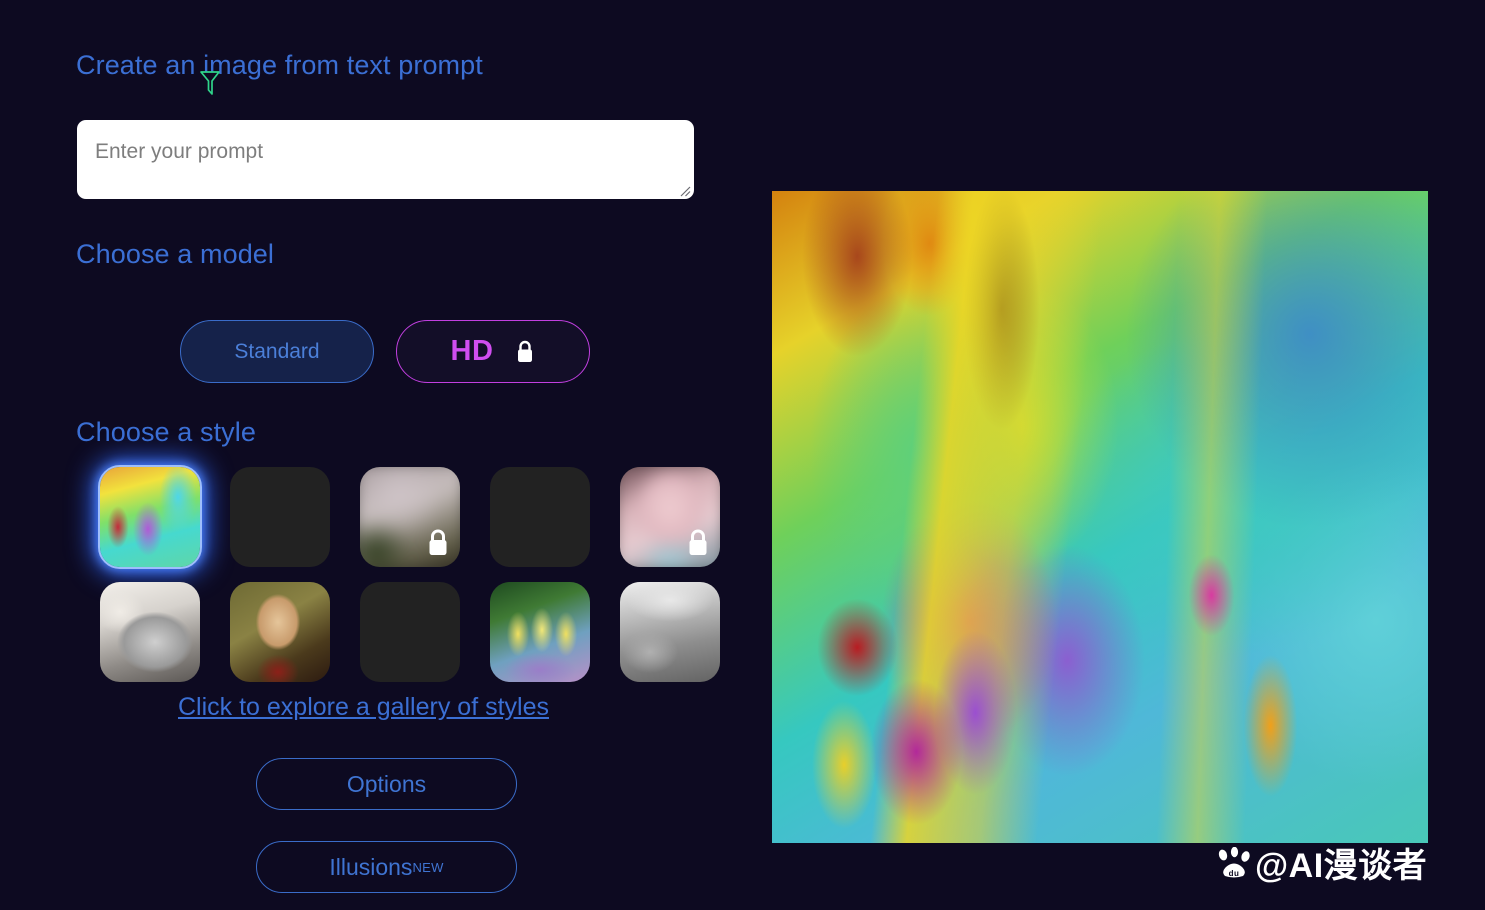 Image resolution: width=1485 pixels, height=910 pixels. Describe the element at coordinates (210, 83) in the screenshot. I see `cursor-pointer-icon` at that location.